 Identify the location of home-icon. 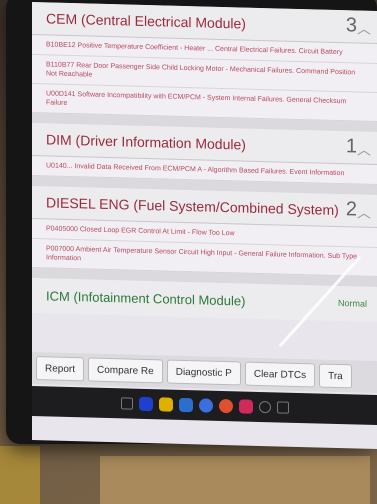
(264, 407).